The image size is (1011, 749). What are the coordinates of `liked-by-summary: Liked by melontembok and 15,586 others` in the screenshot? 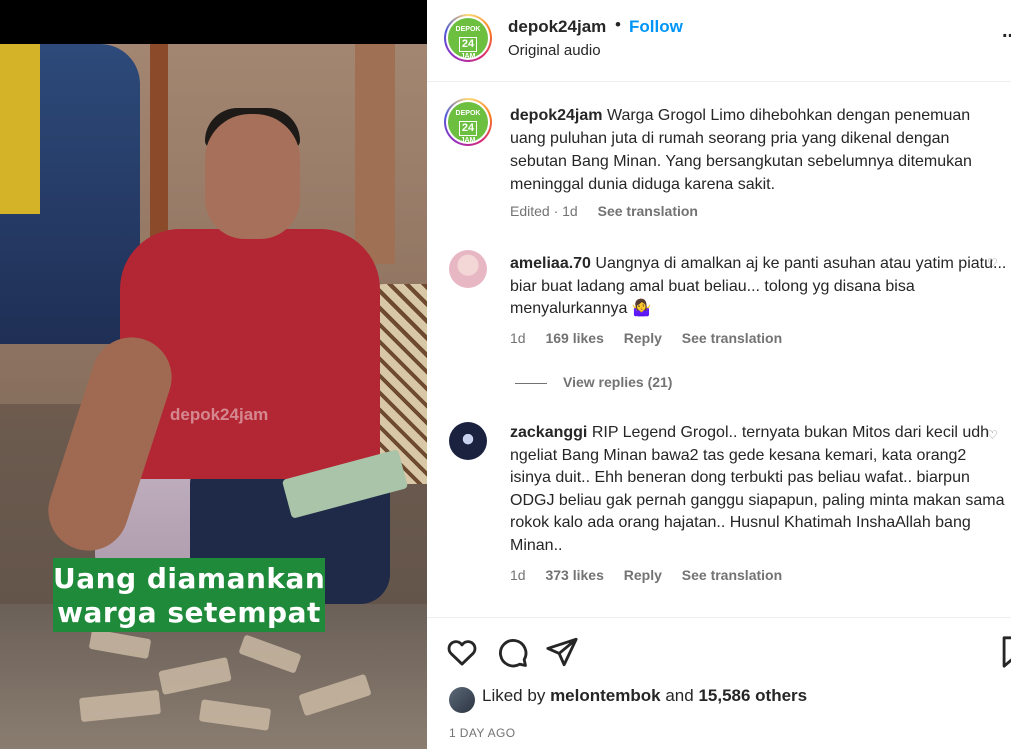 It's located at (644, 696).